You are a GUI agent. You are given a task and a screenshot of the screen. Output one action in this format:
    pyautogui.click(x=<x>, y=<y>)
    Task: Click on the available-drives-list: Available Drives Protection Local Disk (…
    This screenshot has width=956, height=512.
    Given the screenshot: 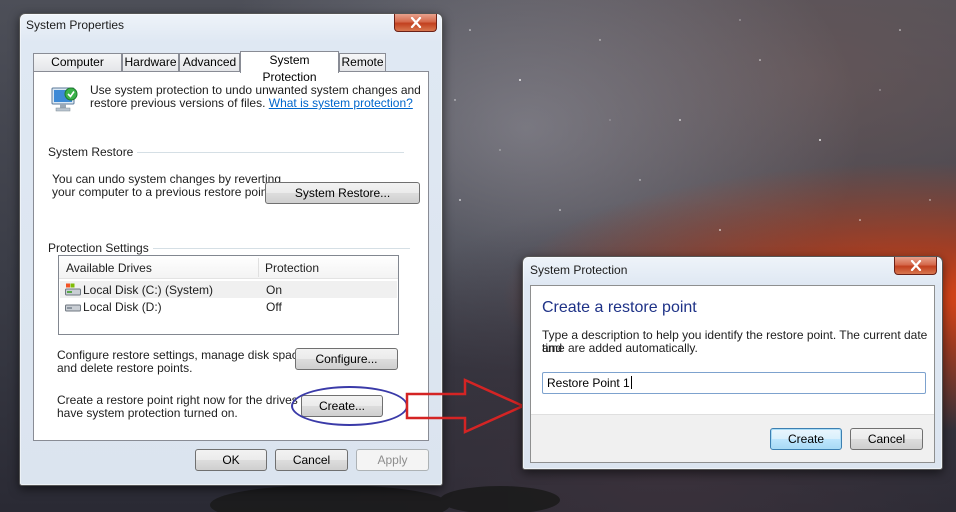 What is the action you would take?
    pyautogui.click(x=228, y=295)
    